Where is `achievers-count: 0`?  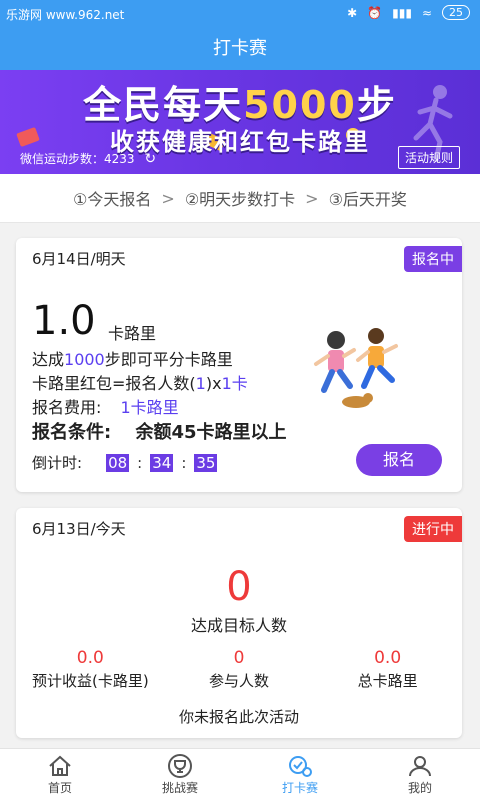 achievers-count: 0 is located at coordinates (239, 587).